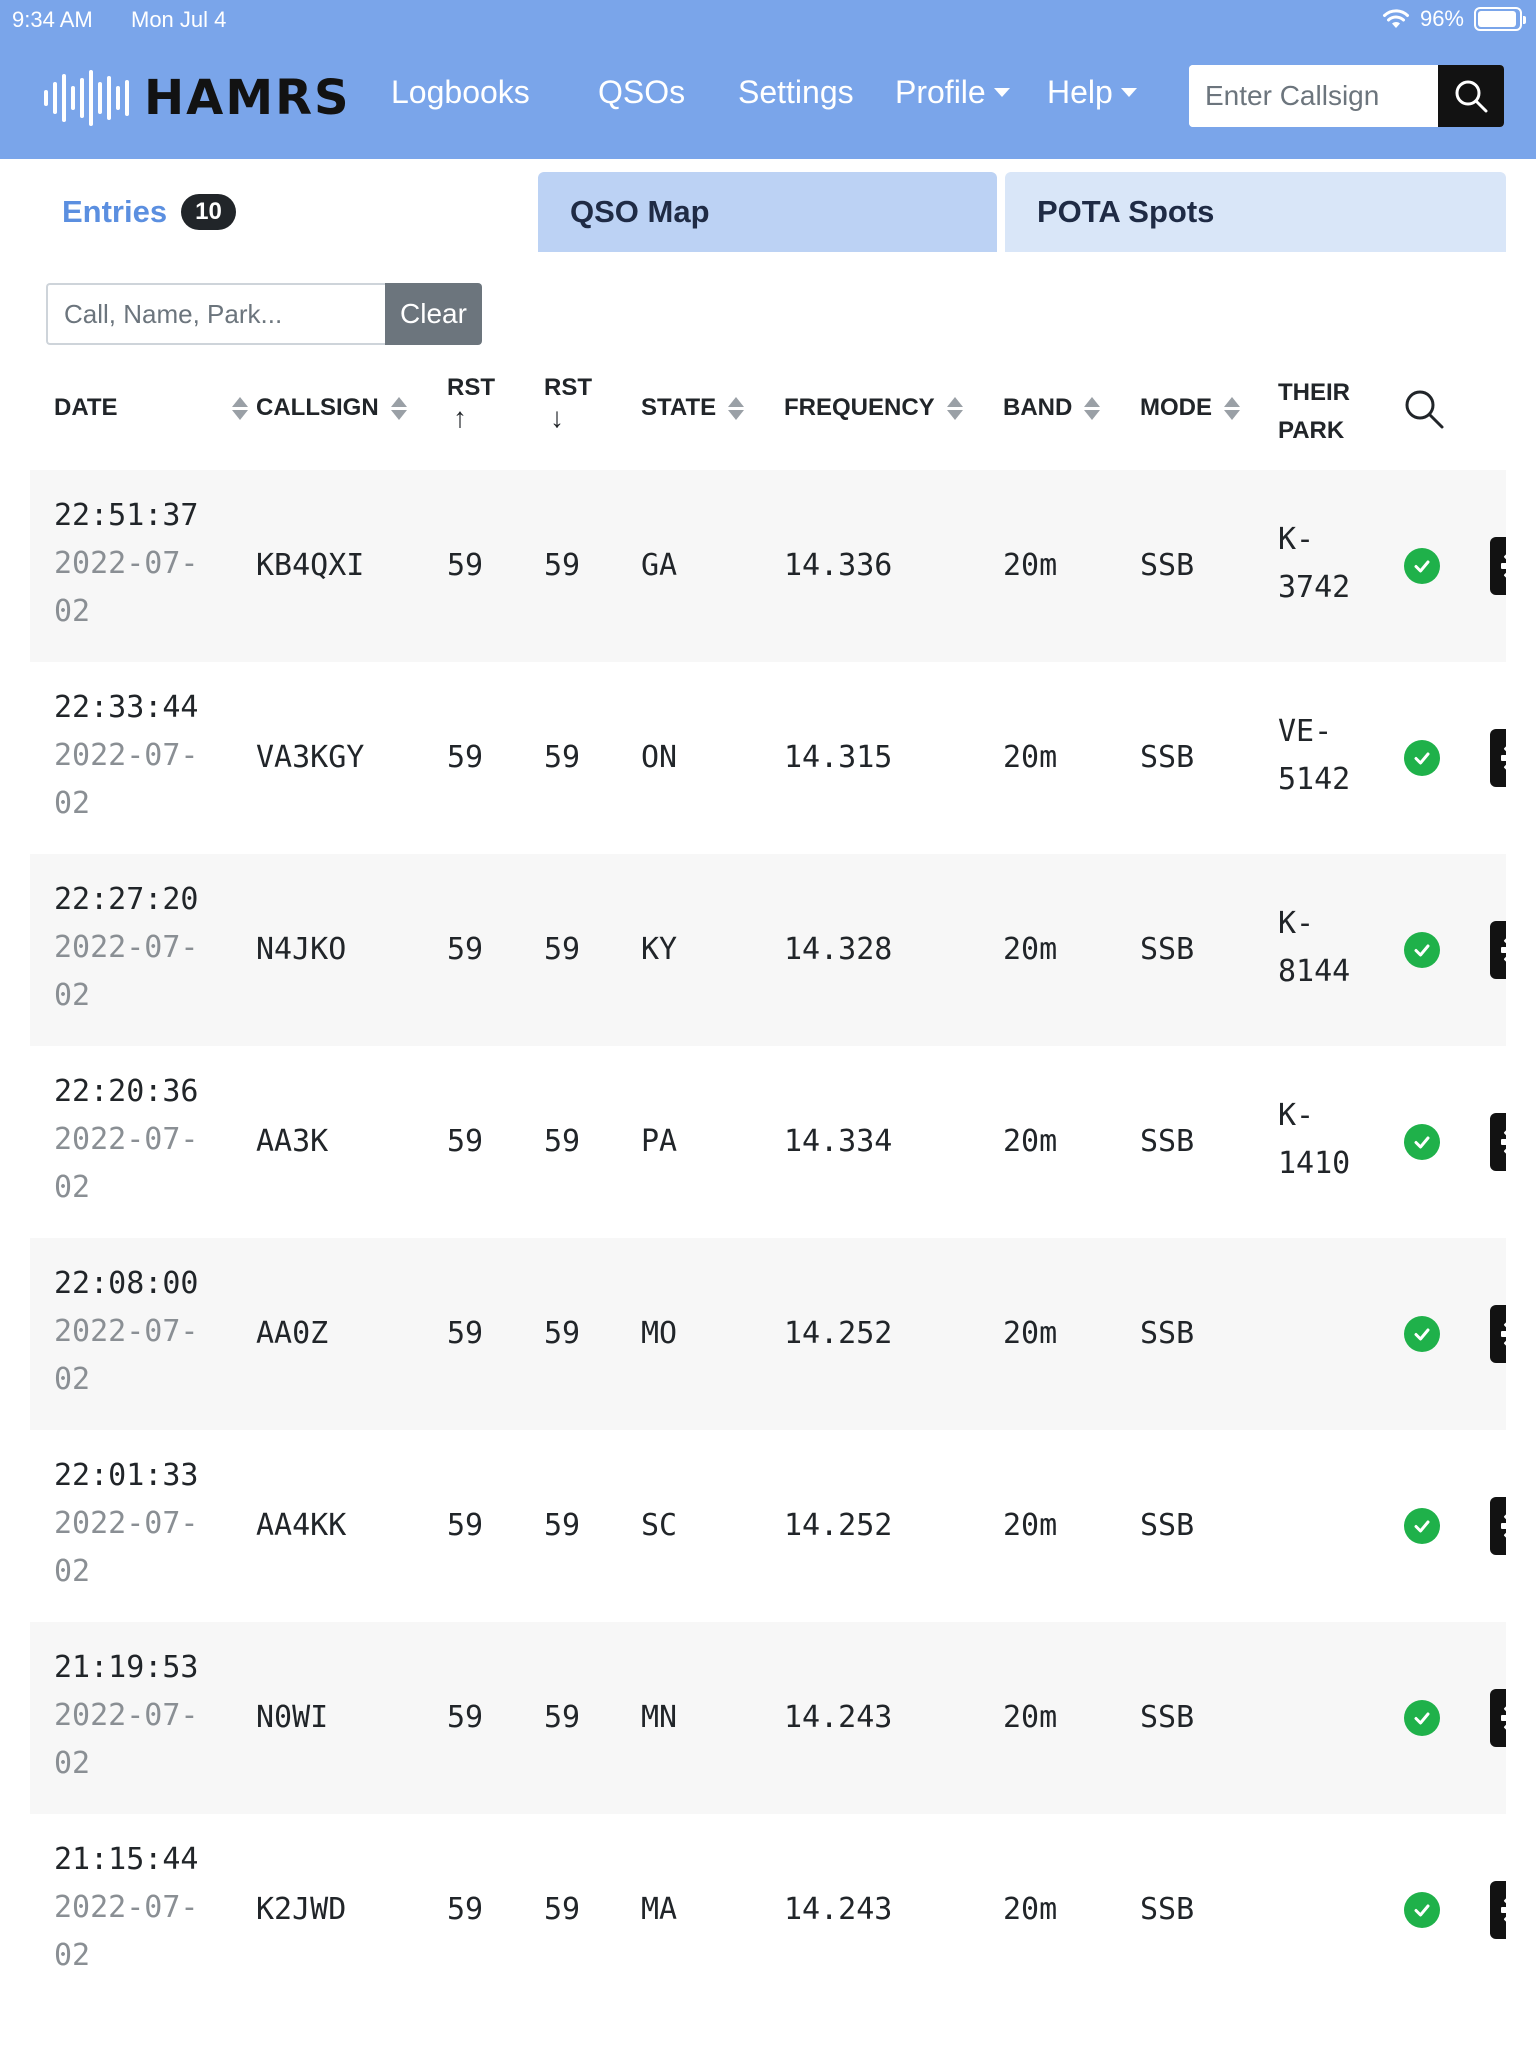 The width and height of the screenshot is (1536, 2048). Describe the element at coordinates (126, 1667) in the screenshot. I see `entry-time: 21:19:53` at that location.